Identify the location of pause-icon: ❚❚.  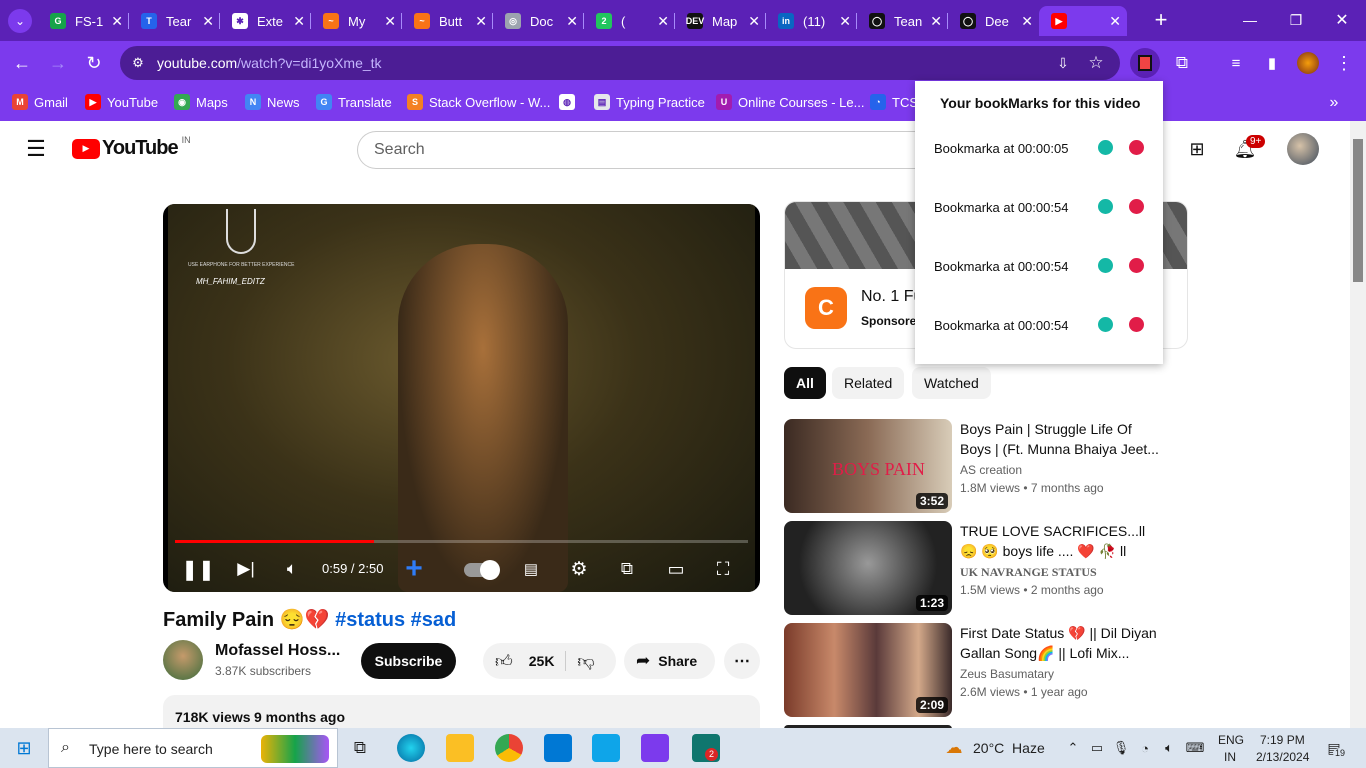
(198, 569).